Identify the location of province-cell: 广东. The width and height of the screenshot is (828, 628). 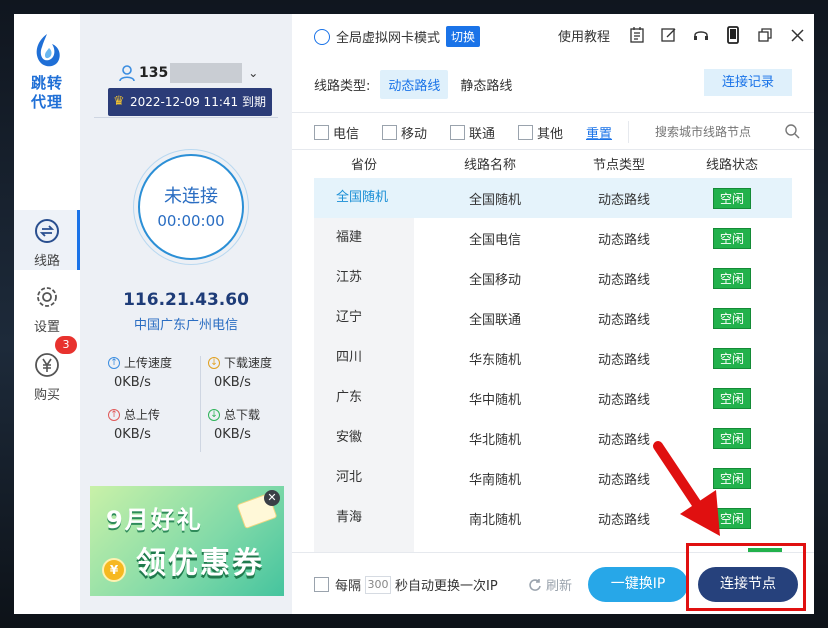
(364, 398).